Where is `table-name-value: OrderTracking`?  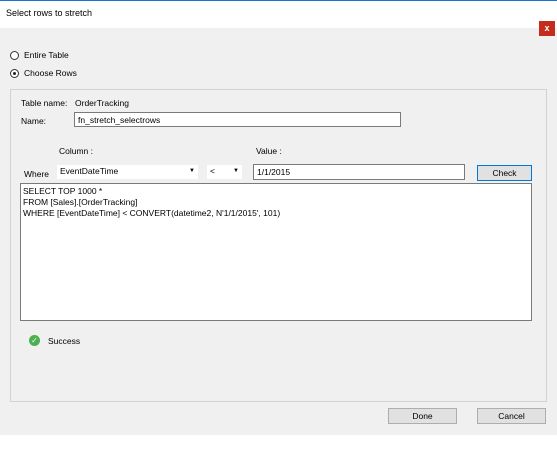 table-name-value: OrderTracking is located at coordinates (102, 103).